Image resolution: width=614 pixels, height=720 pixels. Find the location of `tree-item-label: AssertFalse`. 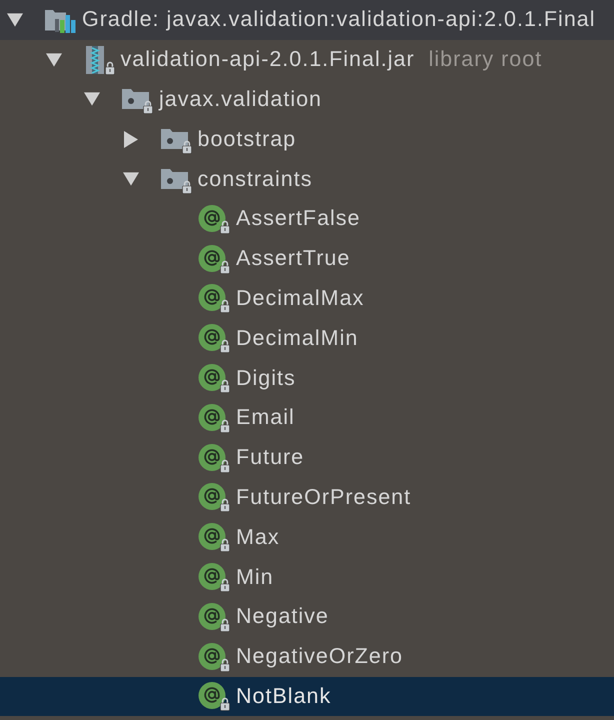

tree-item-label: AssertFalse is located at coordinates (298, 219).